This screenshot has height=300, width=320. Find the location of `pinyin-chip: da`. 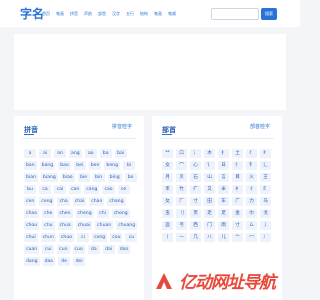

pinyin-chip: da is located at coordinates (93, 249).